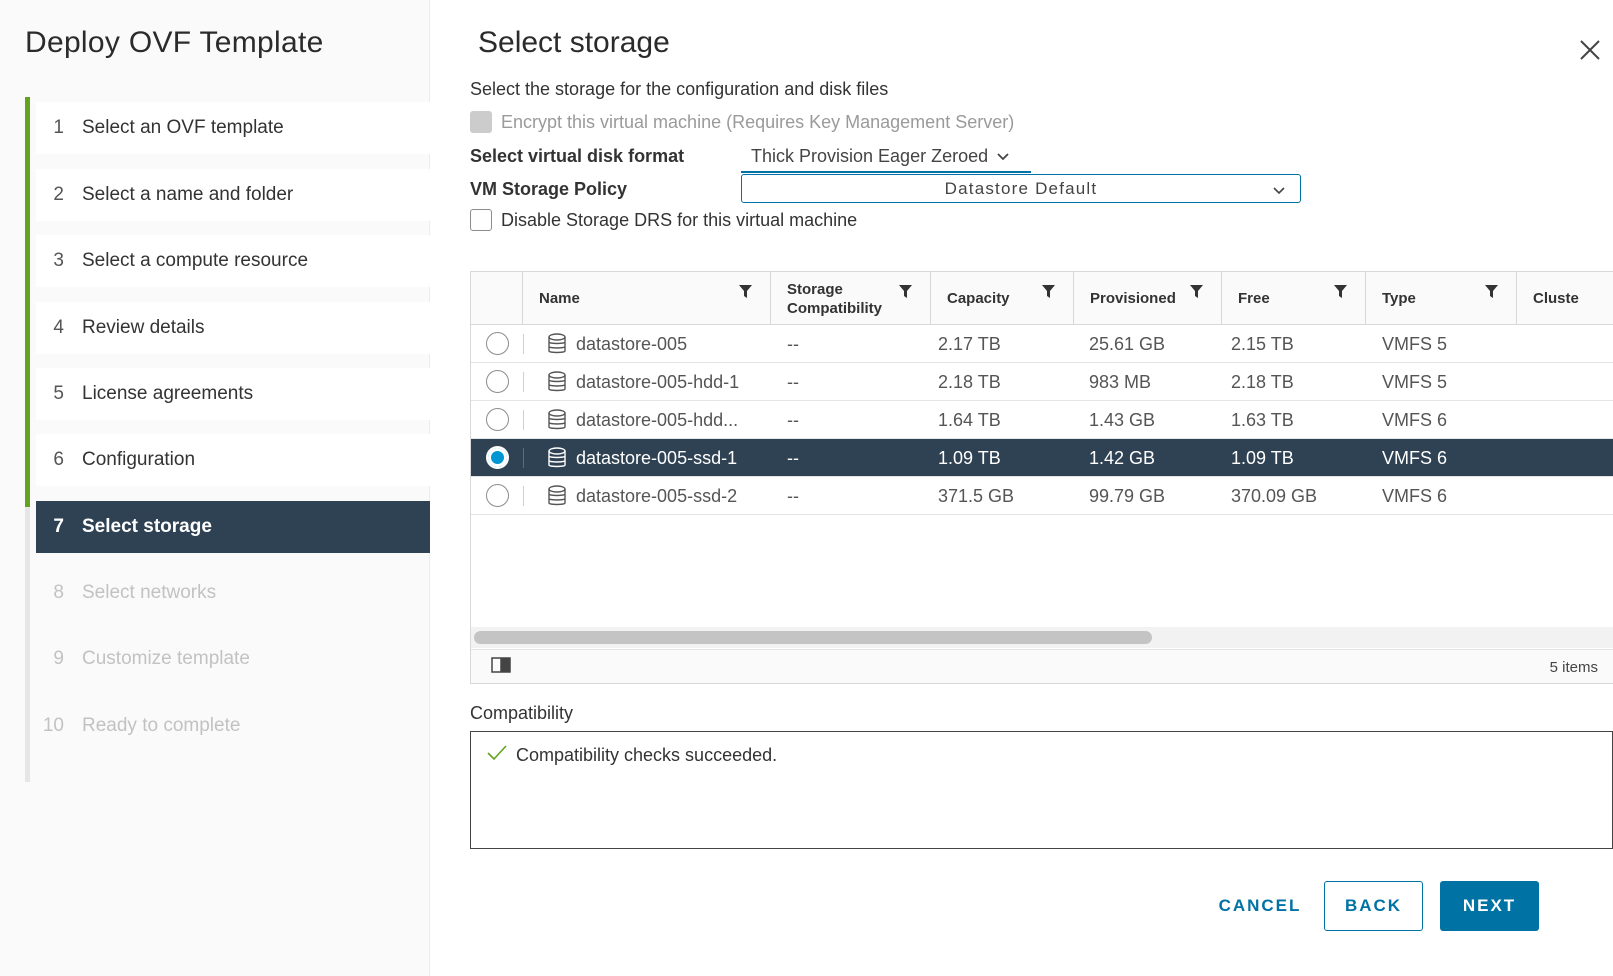  What do you see at coordinates (1122, 419) in the screenshot?
I see `provisioned-value: 1.43 GB` at bounding box center [1122, 419].